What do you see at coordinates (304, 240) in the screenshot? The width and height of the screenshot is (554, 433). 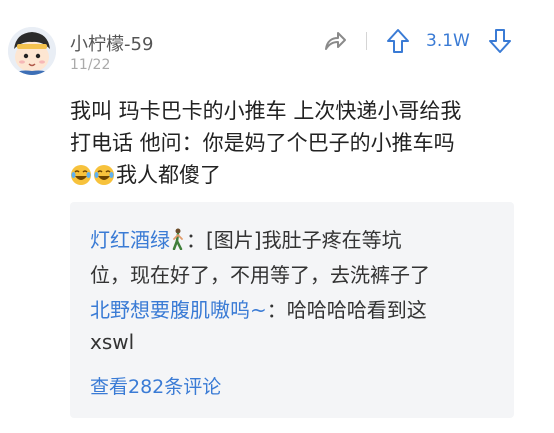 I see `comment-text: [图片]我肚子疼在等坑` at bounding box center [304, 240].